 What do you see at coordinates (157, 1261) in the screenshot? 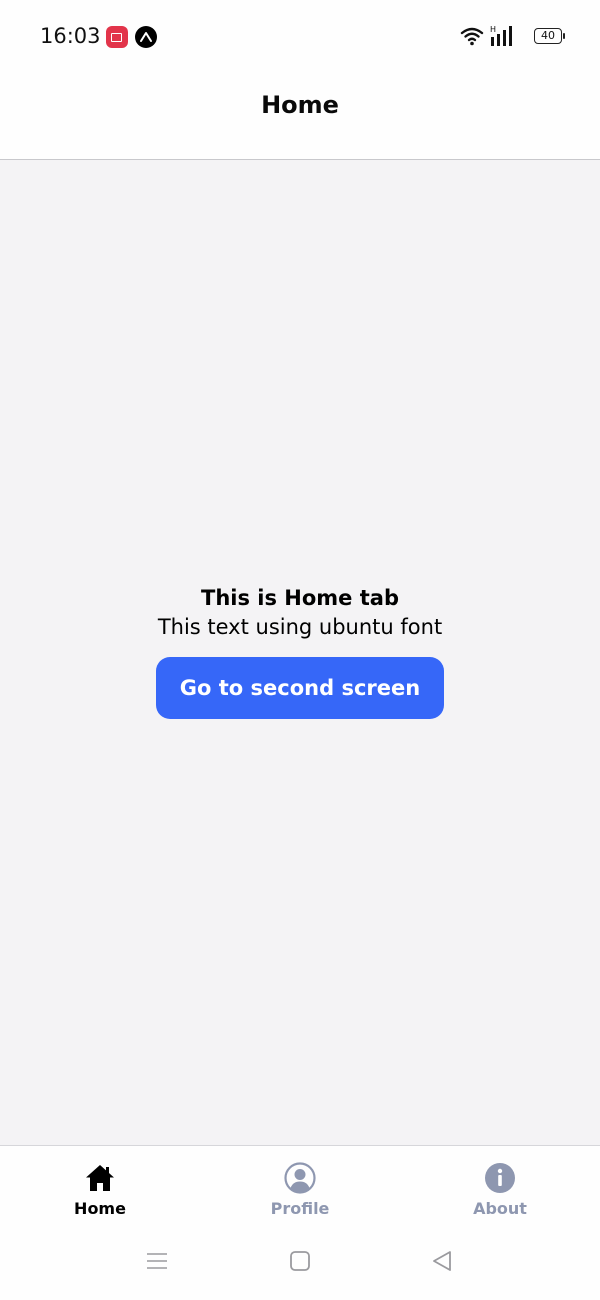
I see `menu-icon` at bounding box center [157, 1261].